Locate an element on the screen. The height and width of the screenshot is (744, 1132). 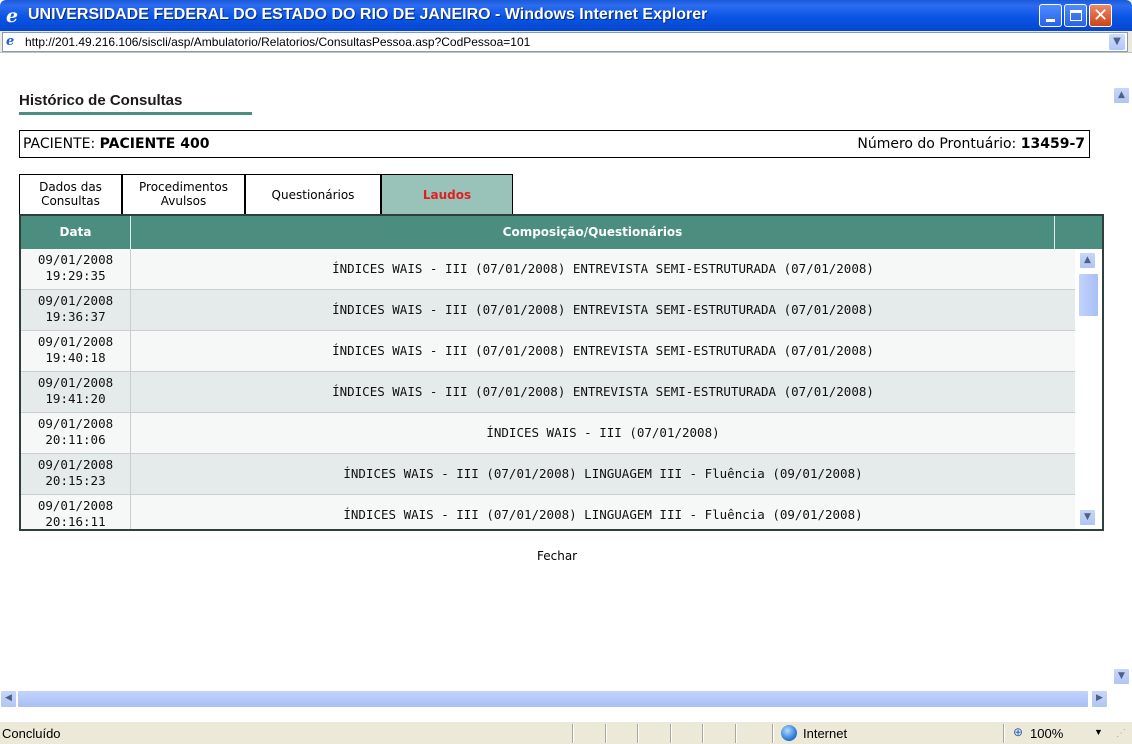
tab-questionarios: Questionários is located at coordinates (313, 194).